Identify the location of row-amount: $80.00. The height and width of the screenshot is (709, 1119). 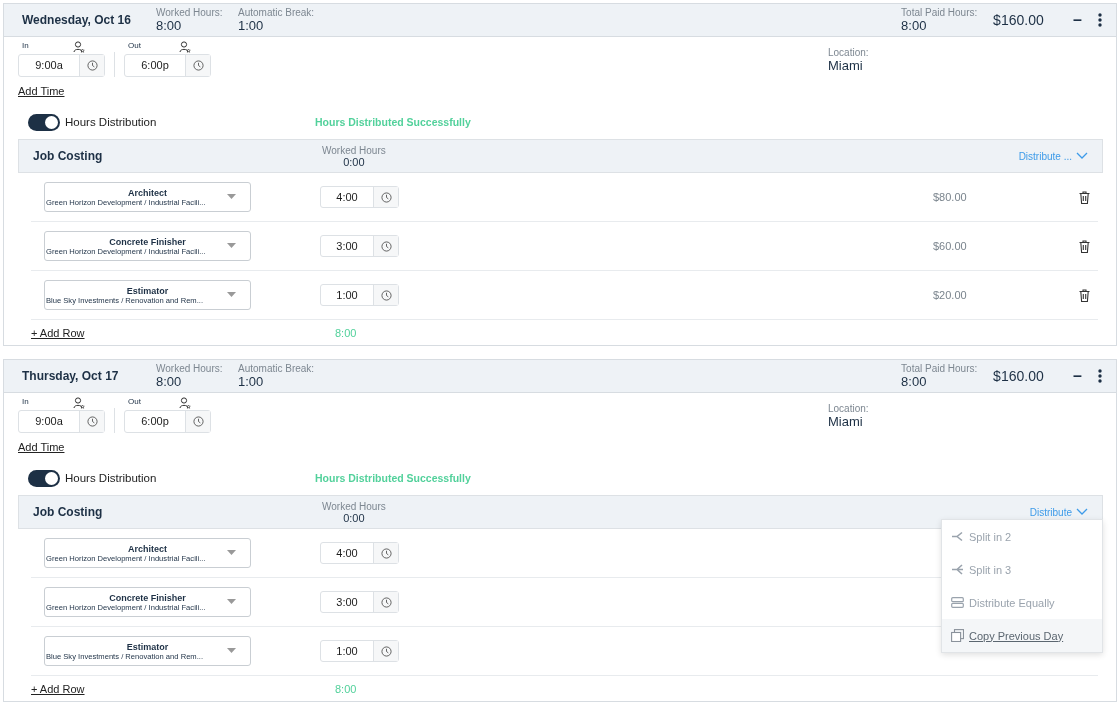
(950, 197).